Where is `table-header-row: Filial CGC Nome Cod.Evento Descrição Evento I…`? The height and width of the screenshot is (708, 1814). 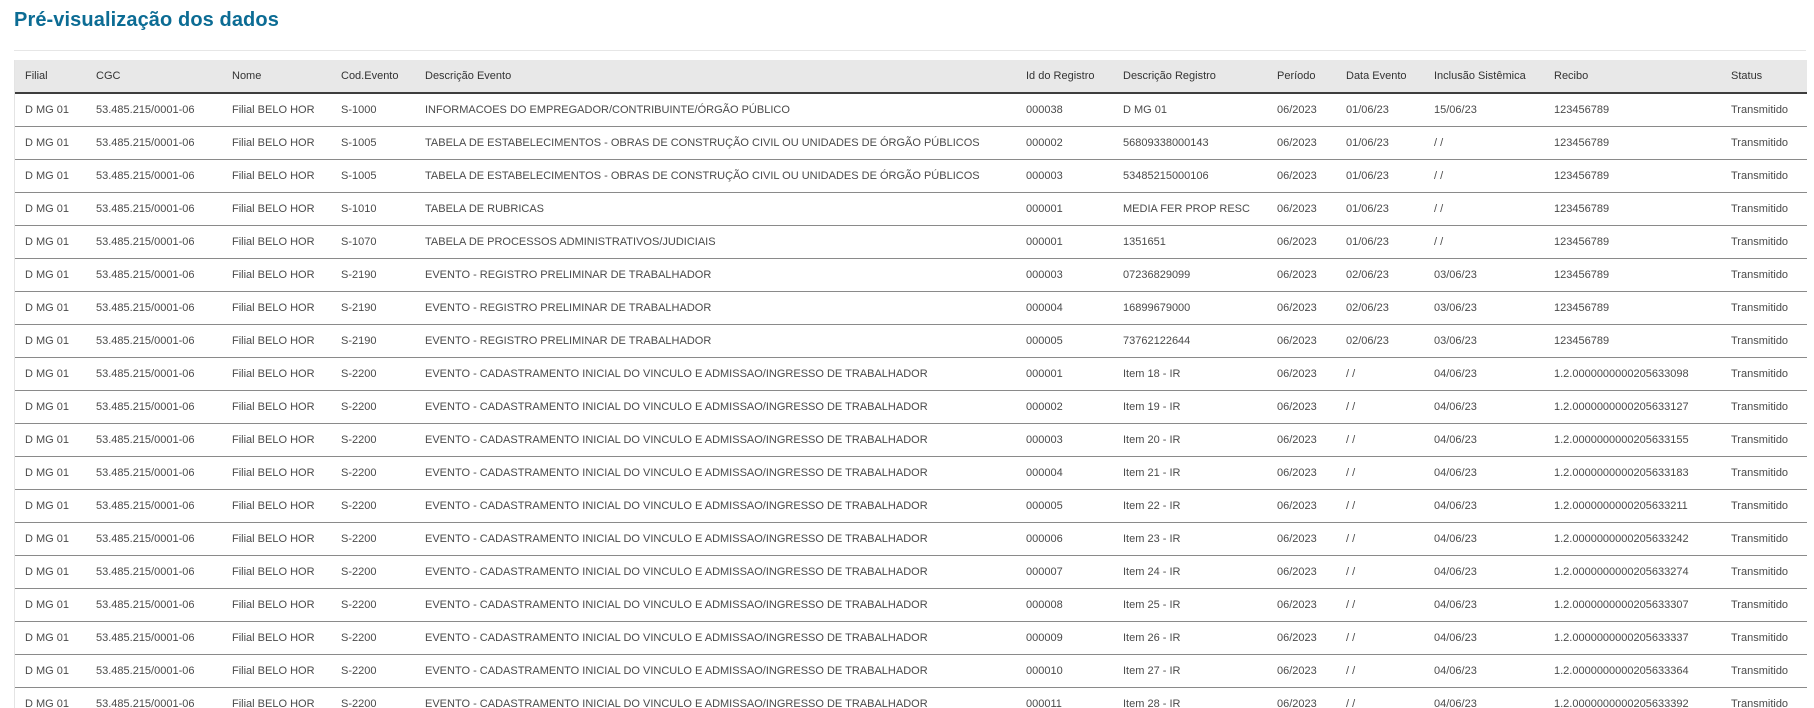 table-header-row: Filial CGC Nome Cod.Evento Descrição Evento I… is located at coordinates (911, 77).